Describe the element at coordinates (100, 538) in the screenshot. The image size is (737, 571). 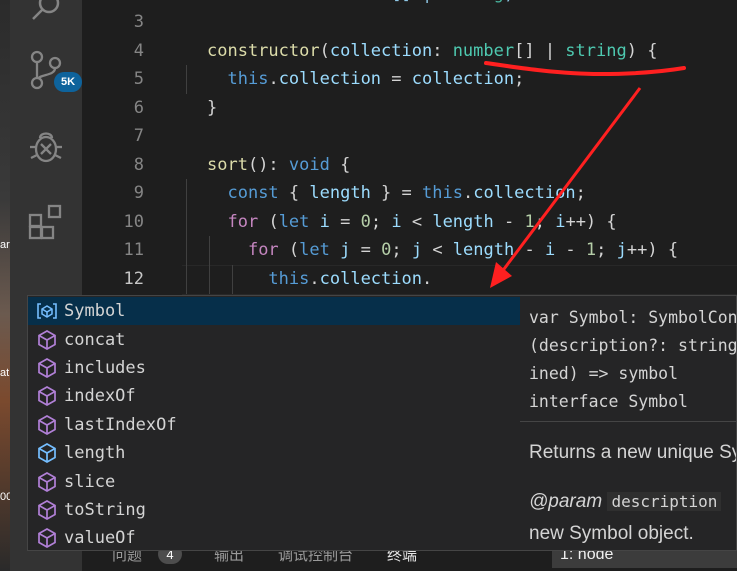
I see `suggestion-label: valueOf` at that location.